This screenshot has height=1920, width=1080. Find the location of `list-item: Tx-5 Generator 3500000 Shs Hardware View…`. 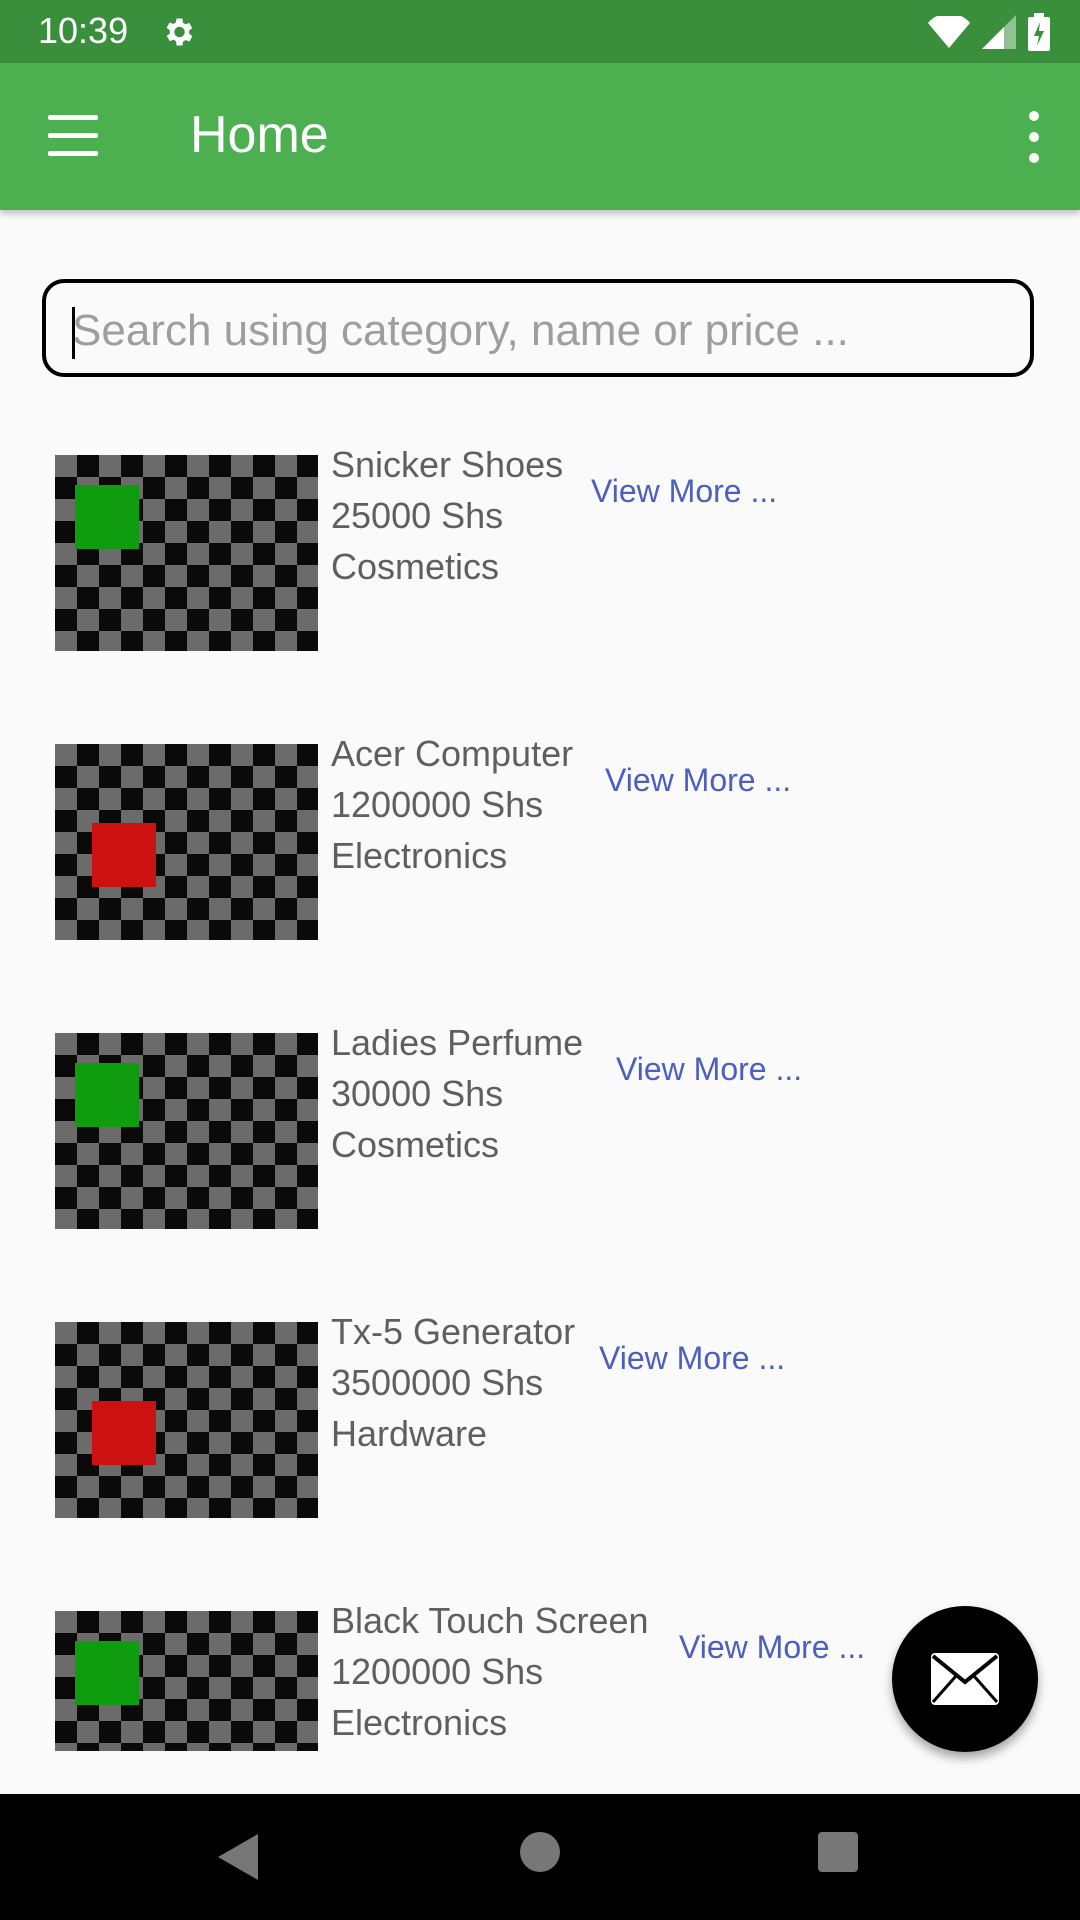

list-item: Tx-5 Generator 3500000 Shs Hardware View… is located at coordinates (540, 1412).